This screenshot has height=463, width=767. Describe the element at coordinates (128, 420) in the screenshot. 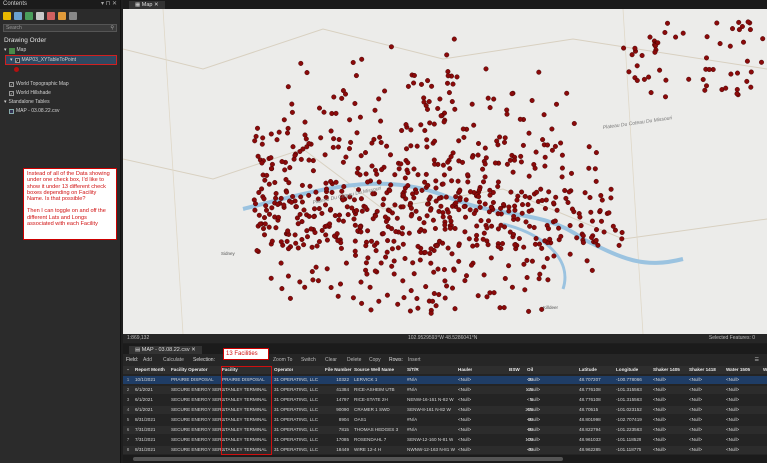

I see `row-number: 5` at that location.